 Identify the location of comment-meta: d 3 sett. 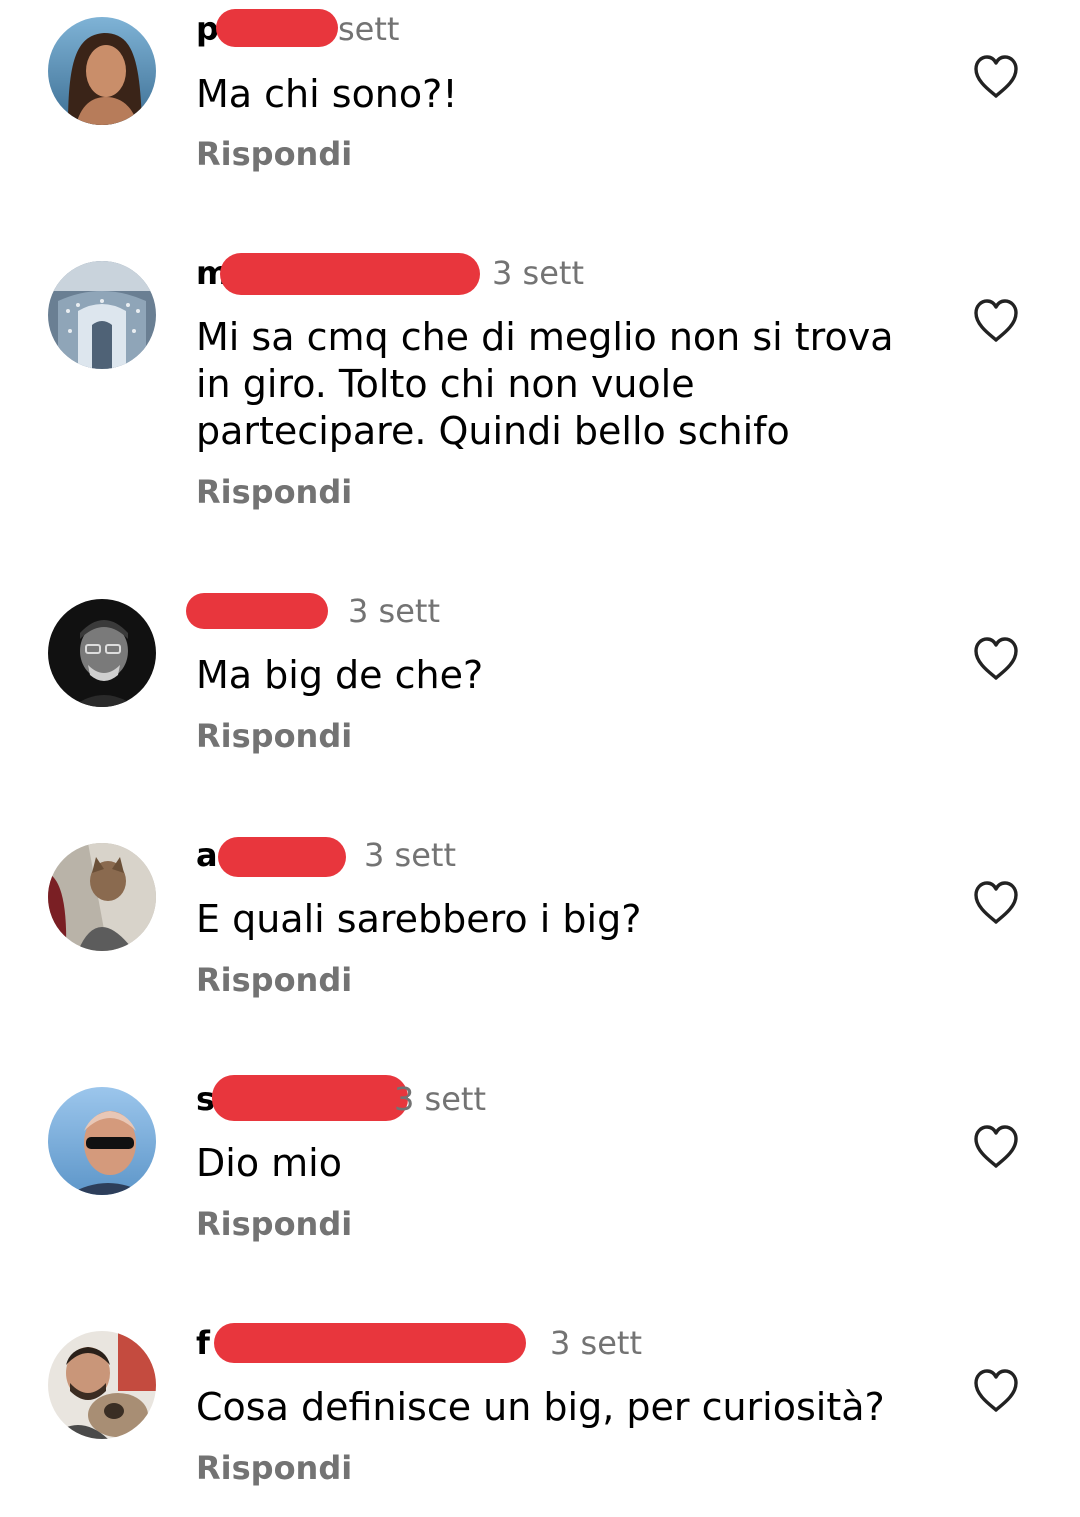
(313, 611).